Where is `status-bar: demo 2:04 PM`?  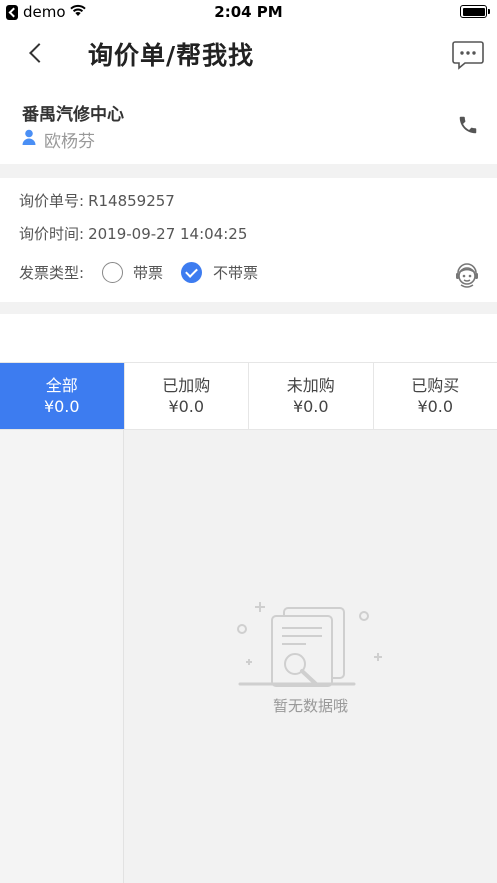
status-bar: demo 2:04 PM is located at coordinates (248, 13).